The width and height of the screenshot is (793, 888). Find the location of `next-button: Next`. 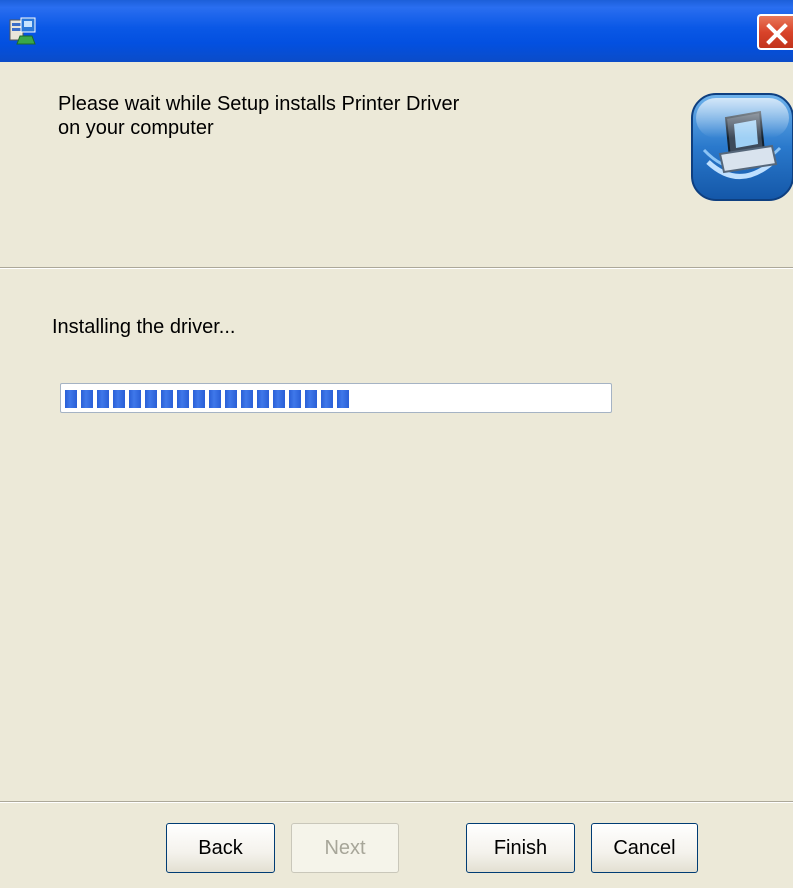

next-button: Next is located at coordinates (345, 848).